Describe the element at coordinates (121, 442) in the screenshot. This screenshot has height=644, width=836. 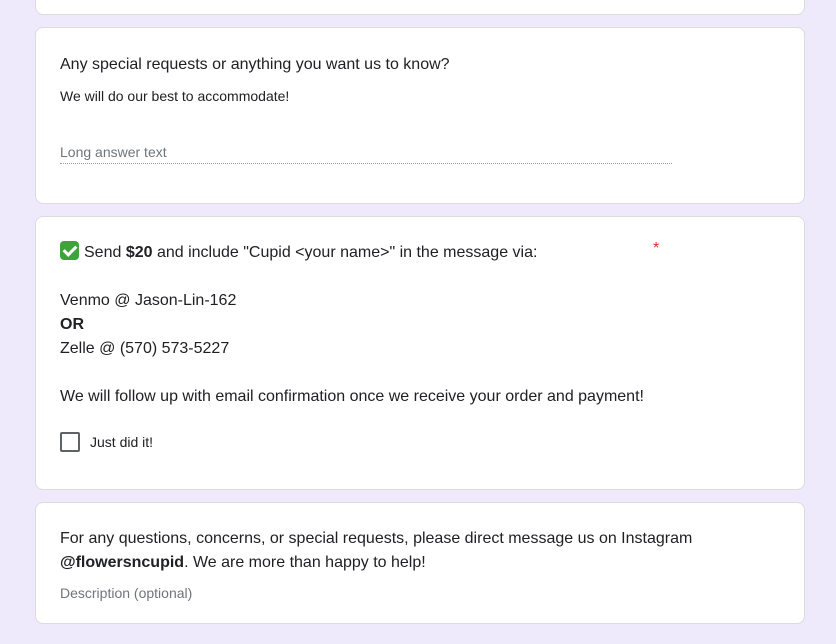
I see `checkbox-label: Just did it!` at that location.